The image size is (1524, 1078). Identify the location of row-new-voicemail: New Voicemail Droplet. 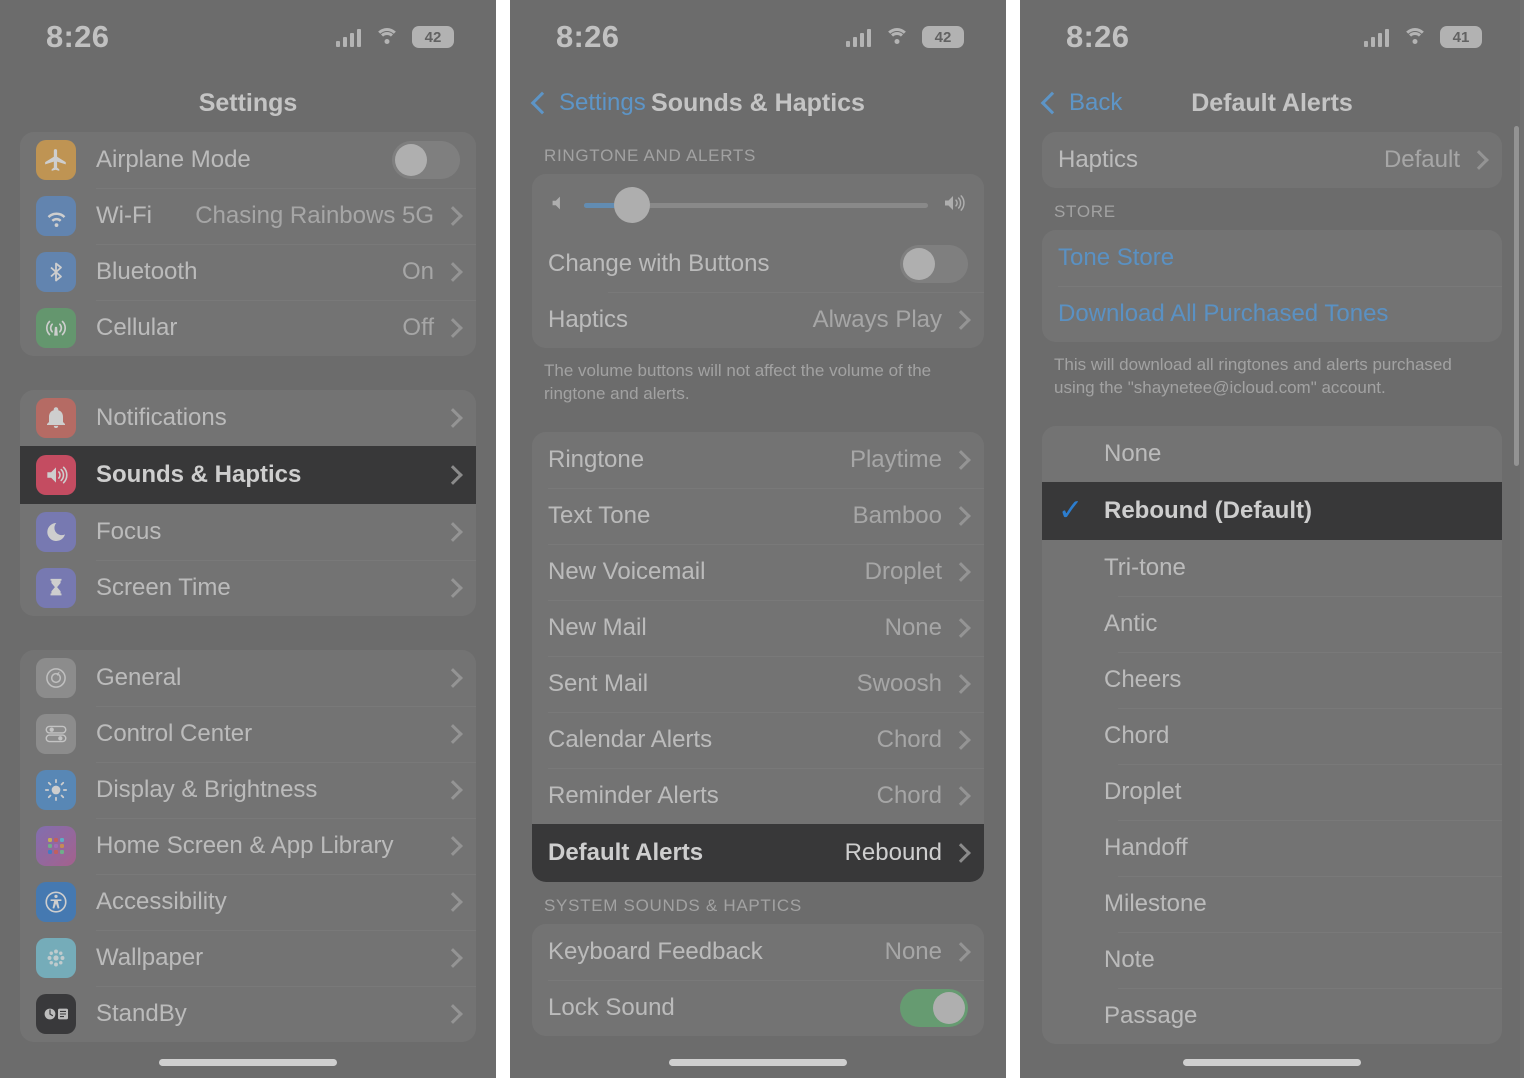
(758, 571).